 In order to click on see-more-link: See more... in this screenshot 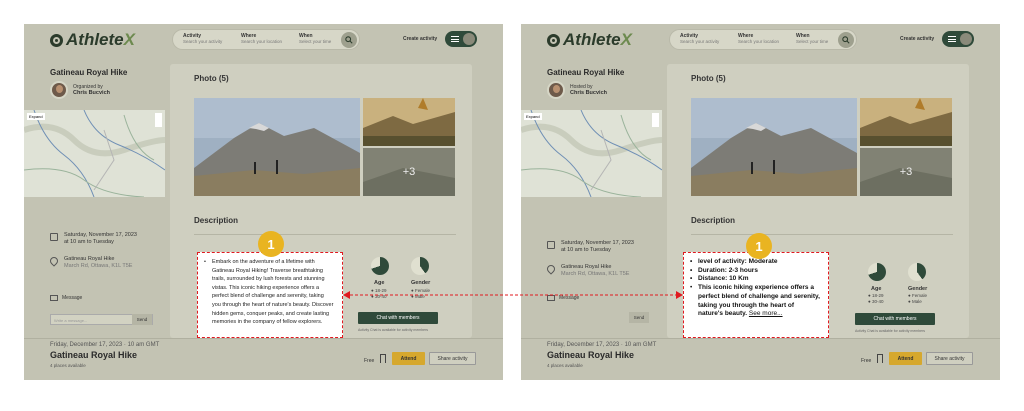, I will do `click(766, 313)`.